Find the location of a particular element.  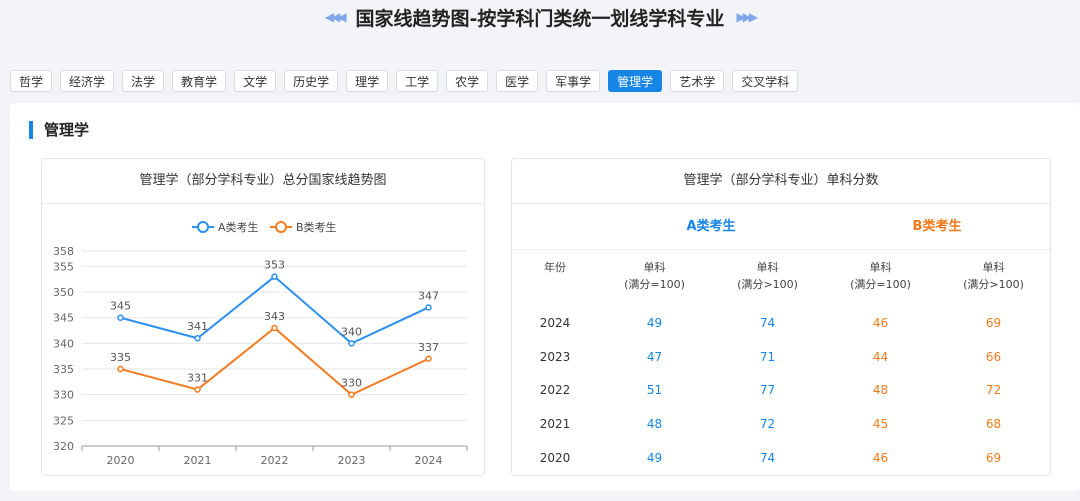

header: ◀◀◀ 国家线趋势图-按学科门类统一划线学科专业 ▶▶▶ is located at coordinates (540, 17).